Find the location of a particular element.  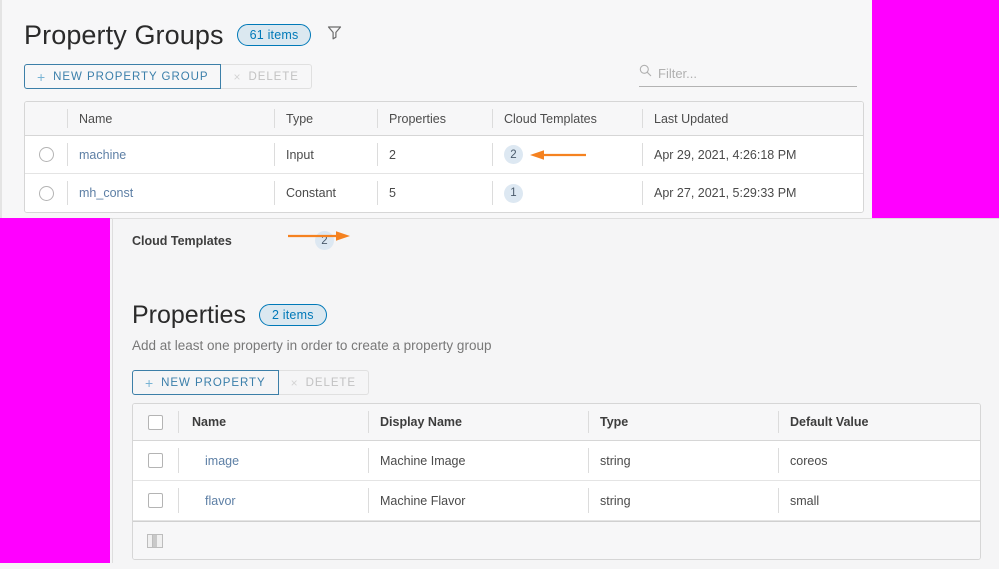

cell-name: mh_const is located at coordinates (170, 193).